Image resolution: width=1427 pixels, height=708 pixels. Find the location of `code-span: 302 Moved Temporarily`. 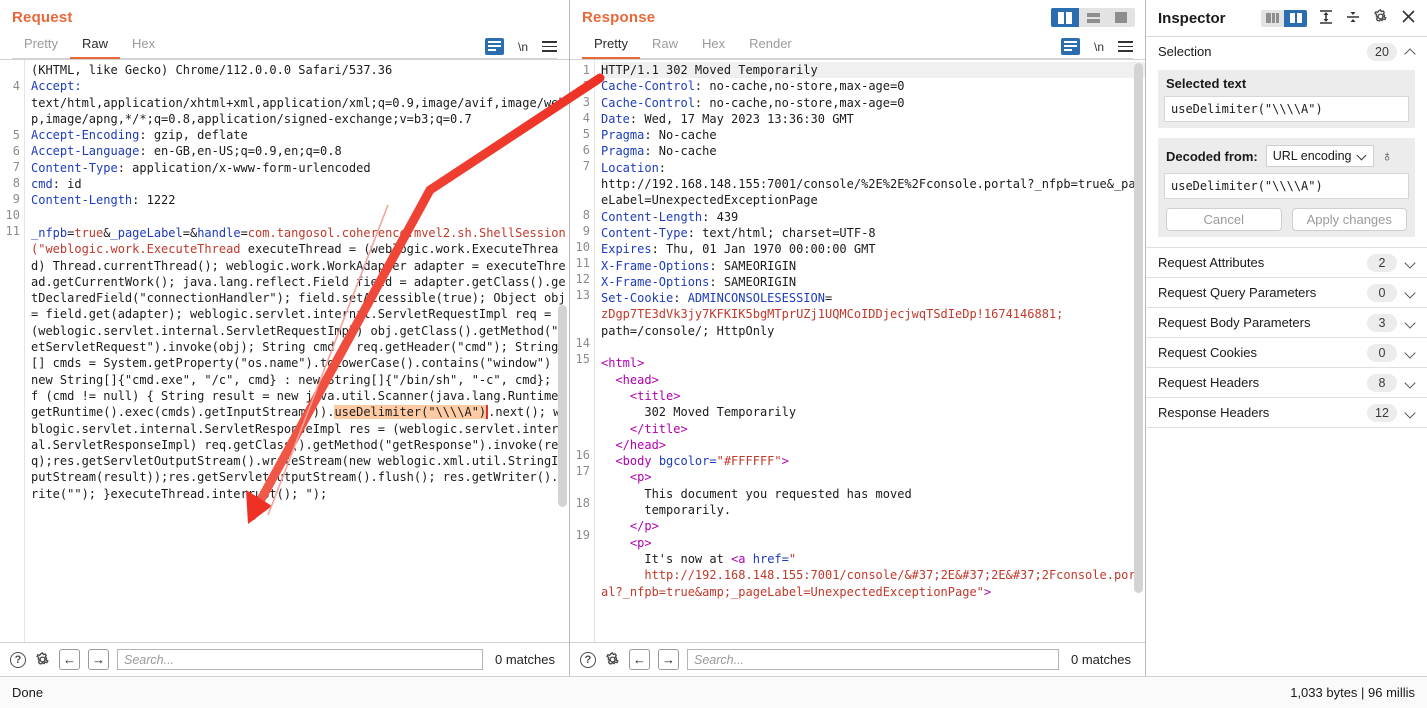

code-span: 302 Moved Temporarily is located at coordinates (699, 412).